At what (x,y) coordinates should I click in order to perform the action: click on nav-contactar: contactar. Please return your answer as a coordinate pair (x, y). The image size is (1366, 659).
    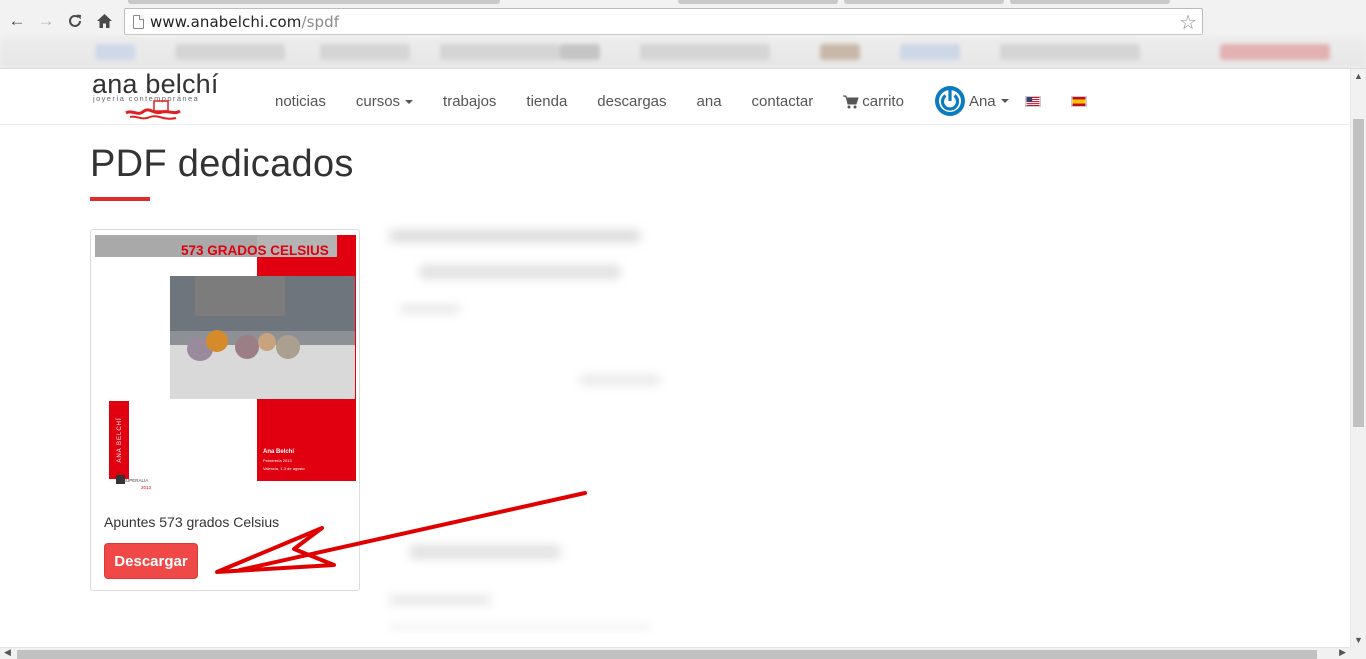
    Looking at the image, I should click on (783, 101).